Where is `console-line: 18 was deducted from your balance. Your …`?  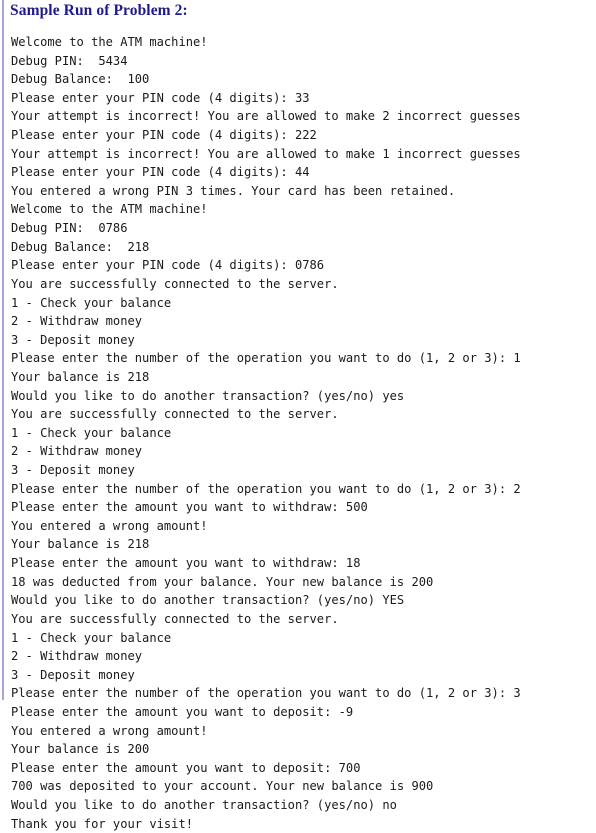 console-line: 18 was deducted from your balance. Your … is located at coordinates (222, 581).